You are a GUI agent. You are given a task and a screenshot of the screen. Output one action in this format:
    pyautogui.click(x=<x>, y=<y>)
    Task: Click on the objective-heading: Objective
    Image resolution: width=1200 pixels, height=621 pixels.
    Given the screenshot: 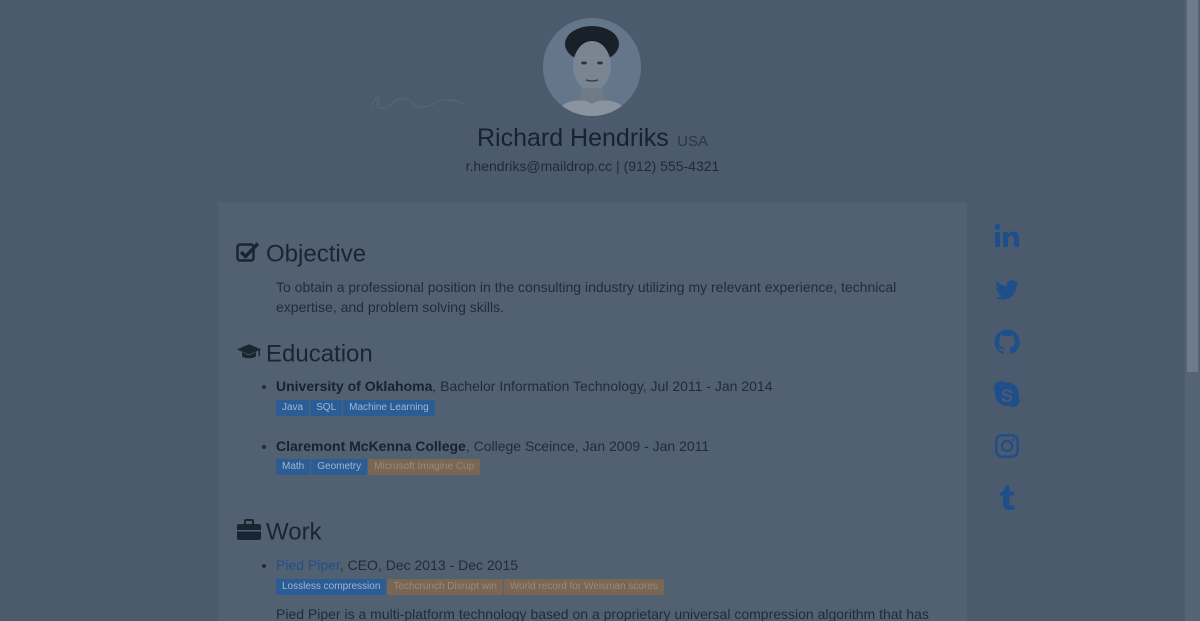 What is the action you would take?
    pyautogui.click(x=301, y=254)
    